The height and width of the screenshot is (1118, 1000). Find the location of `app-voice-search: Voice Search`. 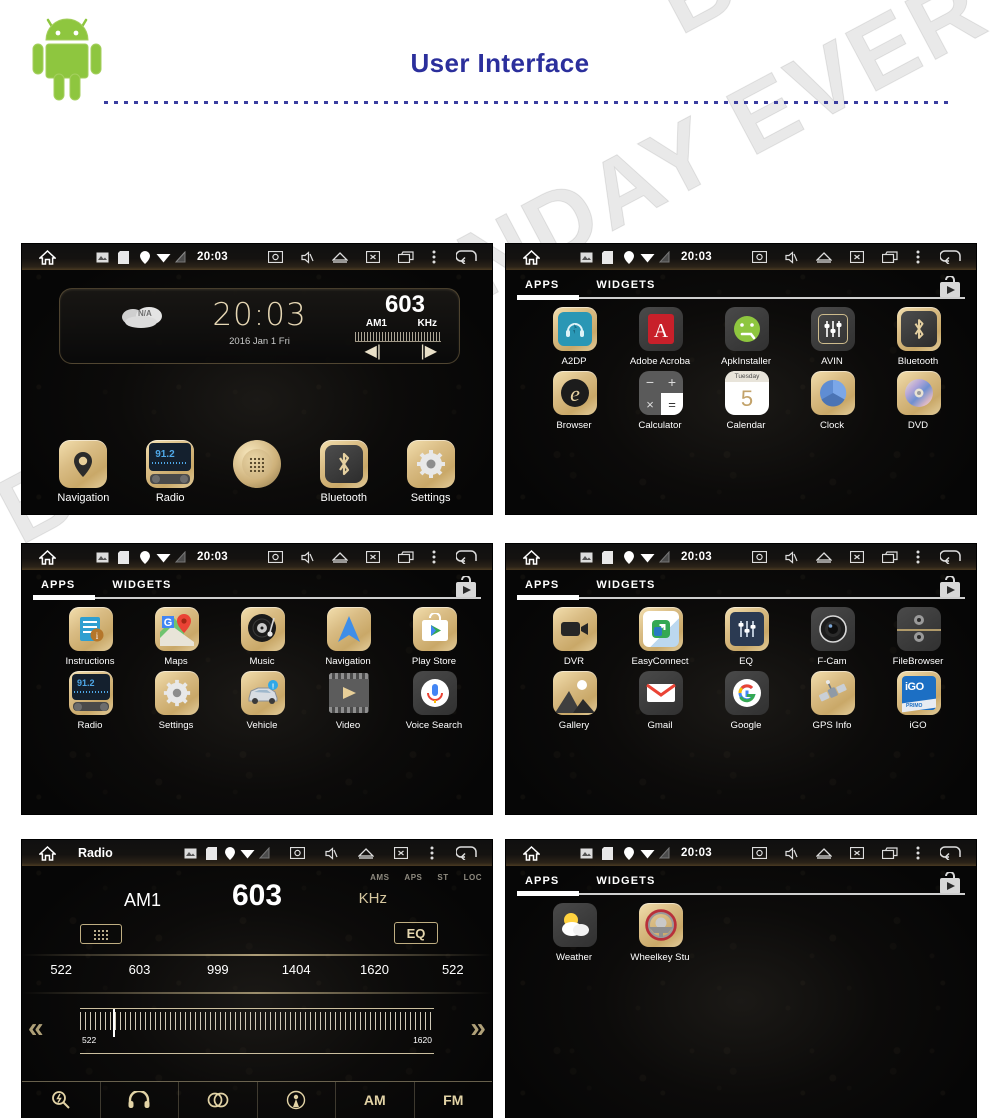

app-voice-search: Voice Search is located at coordinates (435, 701).